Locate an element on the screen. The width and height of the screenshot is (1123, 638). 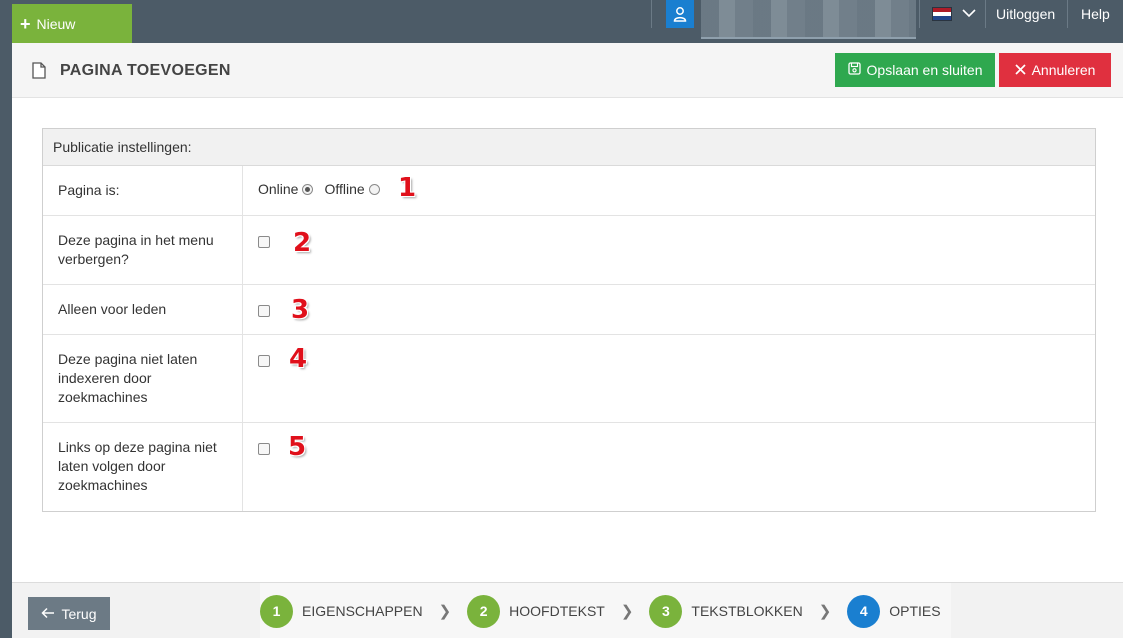
online-label: Online is located at coordinates (278, 189).